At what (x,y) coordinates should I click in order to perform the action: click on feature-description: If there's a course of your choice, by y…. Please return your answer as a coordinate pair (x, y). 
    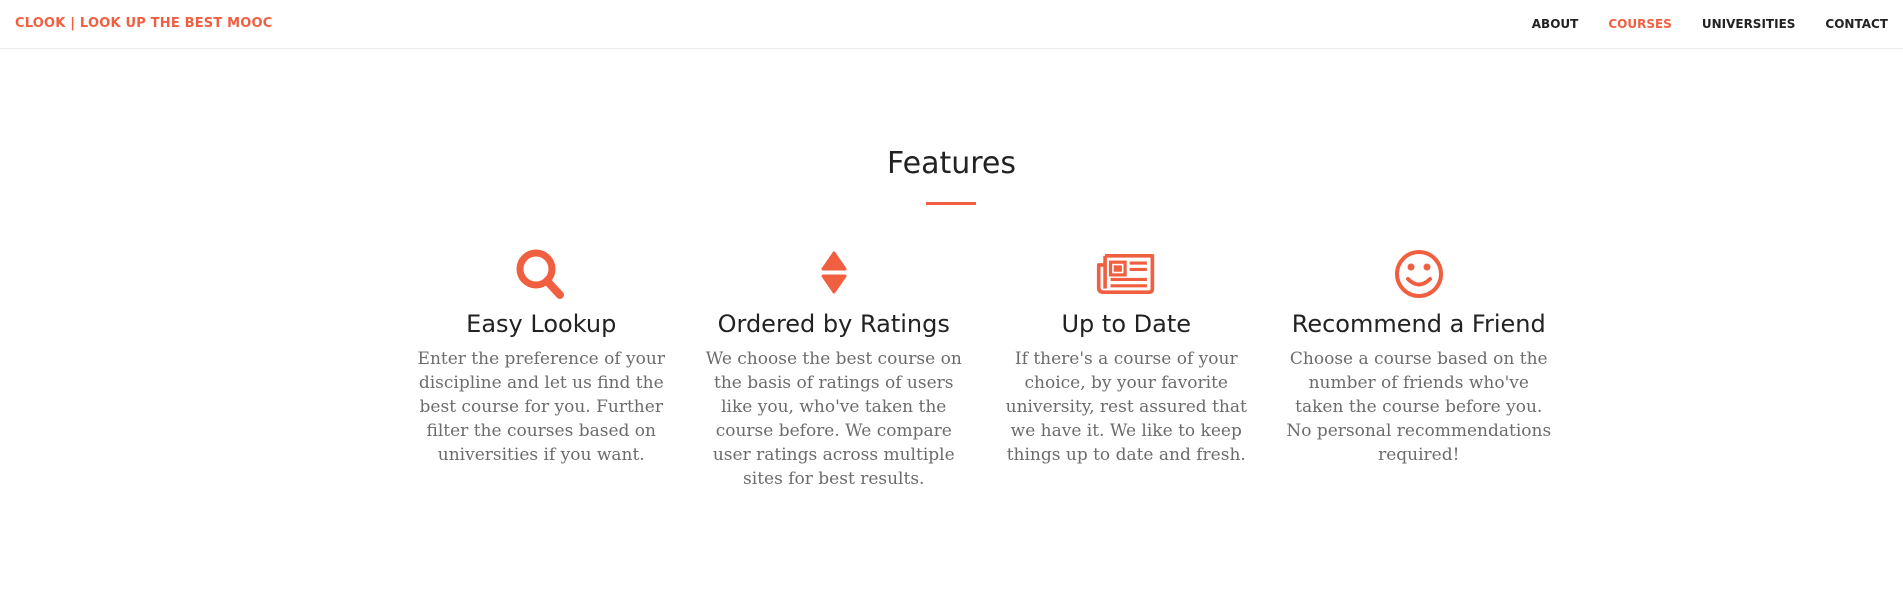
    Looking at the image, I should click on (1126, 407).